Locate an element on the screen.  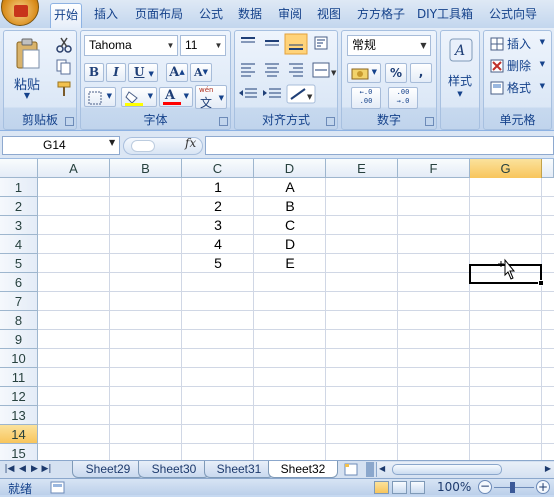
column-header-b: B is located at coordinates (146, 168).